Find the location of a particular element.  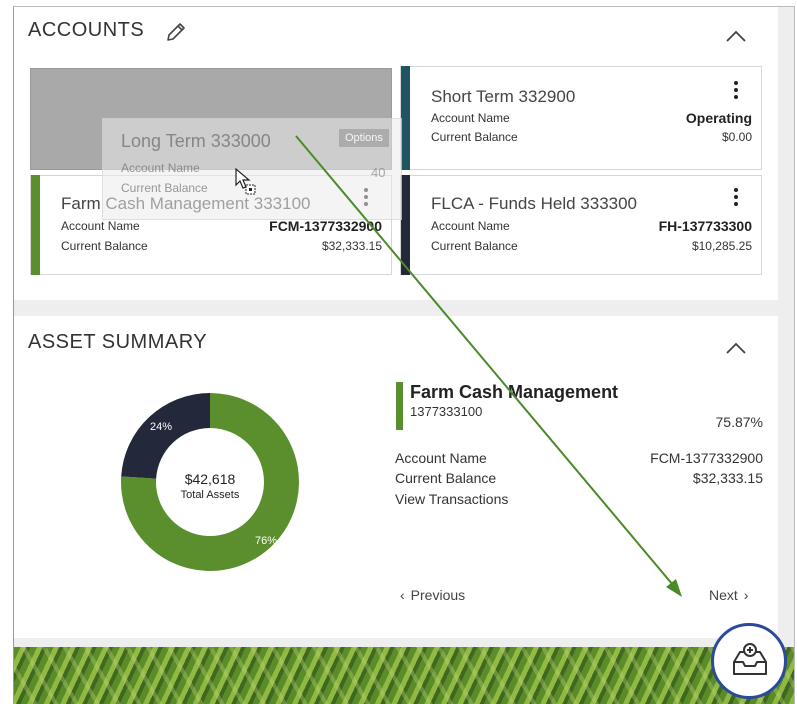

inbox-action-button is located at coordinates (749, 661).